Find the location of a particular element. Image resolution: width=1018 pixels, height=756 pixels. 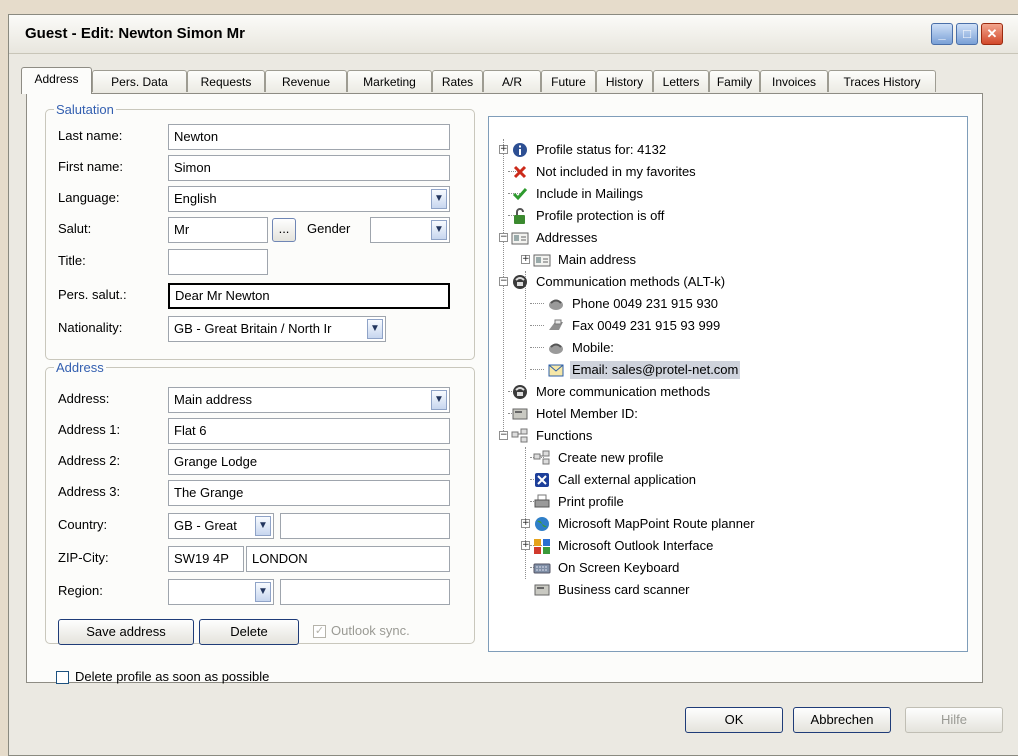

tree-node-label: Profile protection is off is located at coordinates (600, 215).